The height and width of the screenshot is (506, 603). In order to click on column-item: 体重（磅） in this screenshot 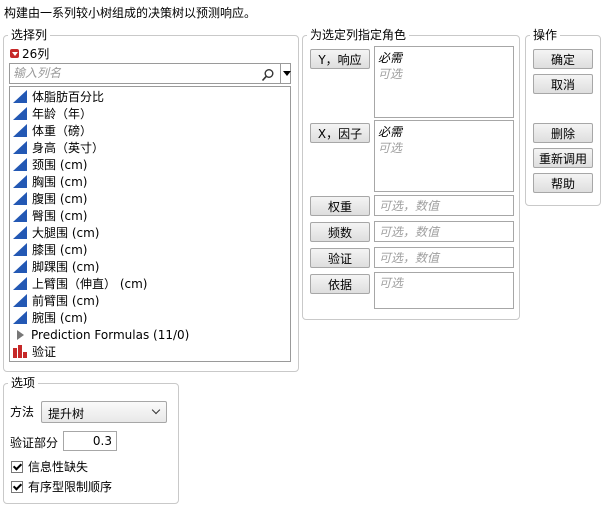, I will do `click(52, 130)`.